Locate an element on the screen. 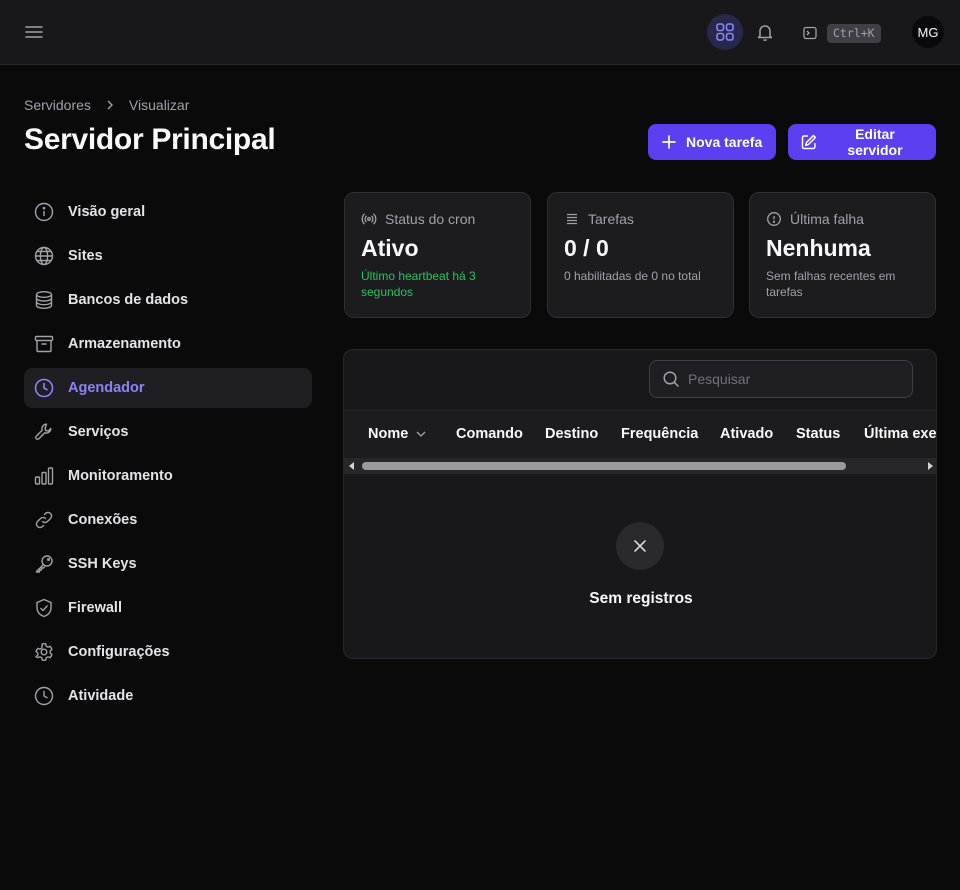  gear-icon is located at coordinates (44, 652).